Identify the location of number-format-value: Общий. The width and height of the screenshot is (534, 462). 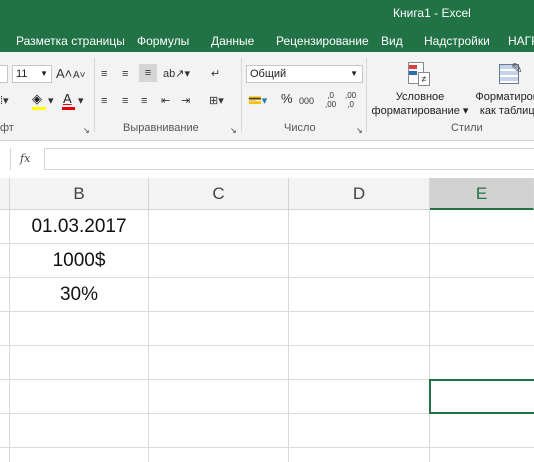
(268, 74).